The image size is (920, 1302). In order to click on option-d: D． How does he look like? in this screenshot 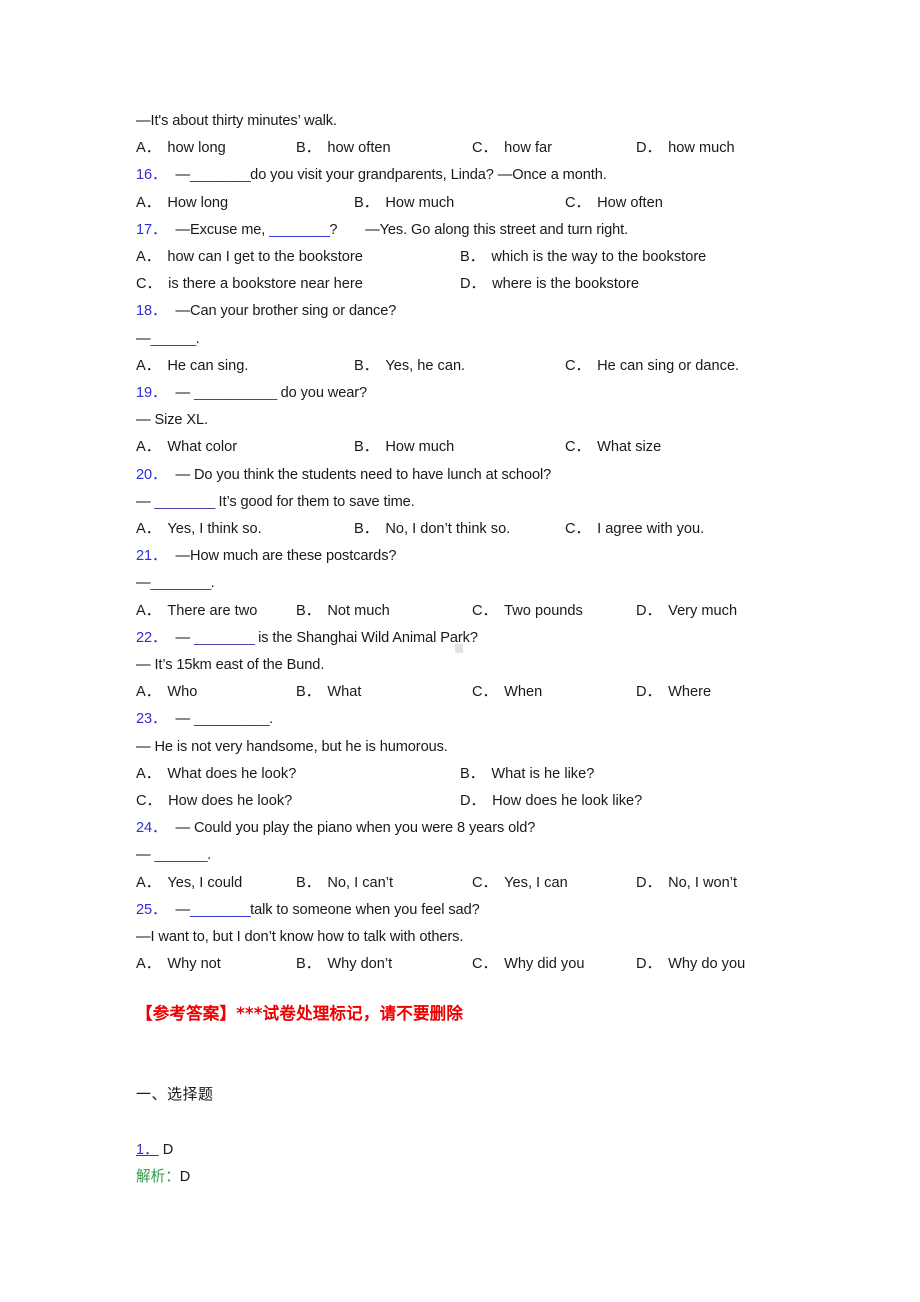, I will do `click(551, 801)`.